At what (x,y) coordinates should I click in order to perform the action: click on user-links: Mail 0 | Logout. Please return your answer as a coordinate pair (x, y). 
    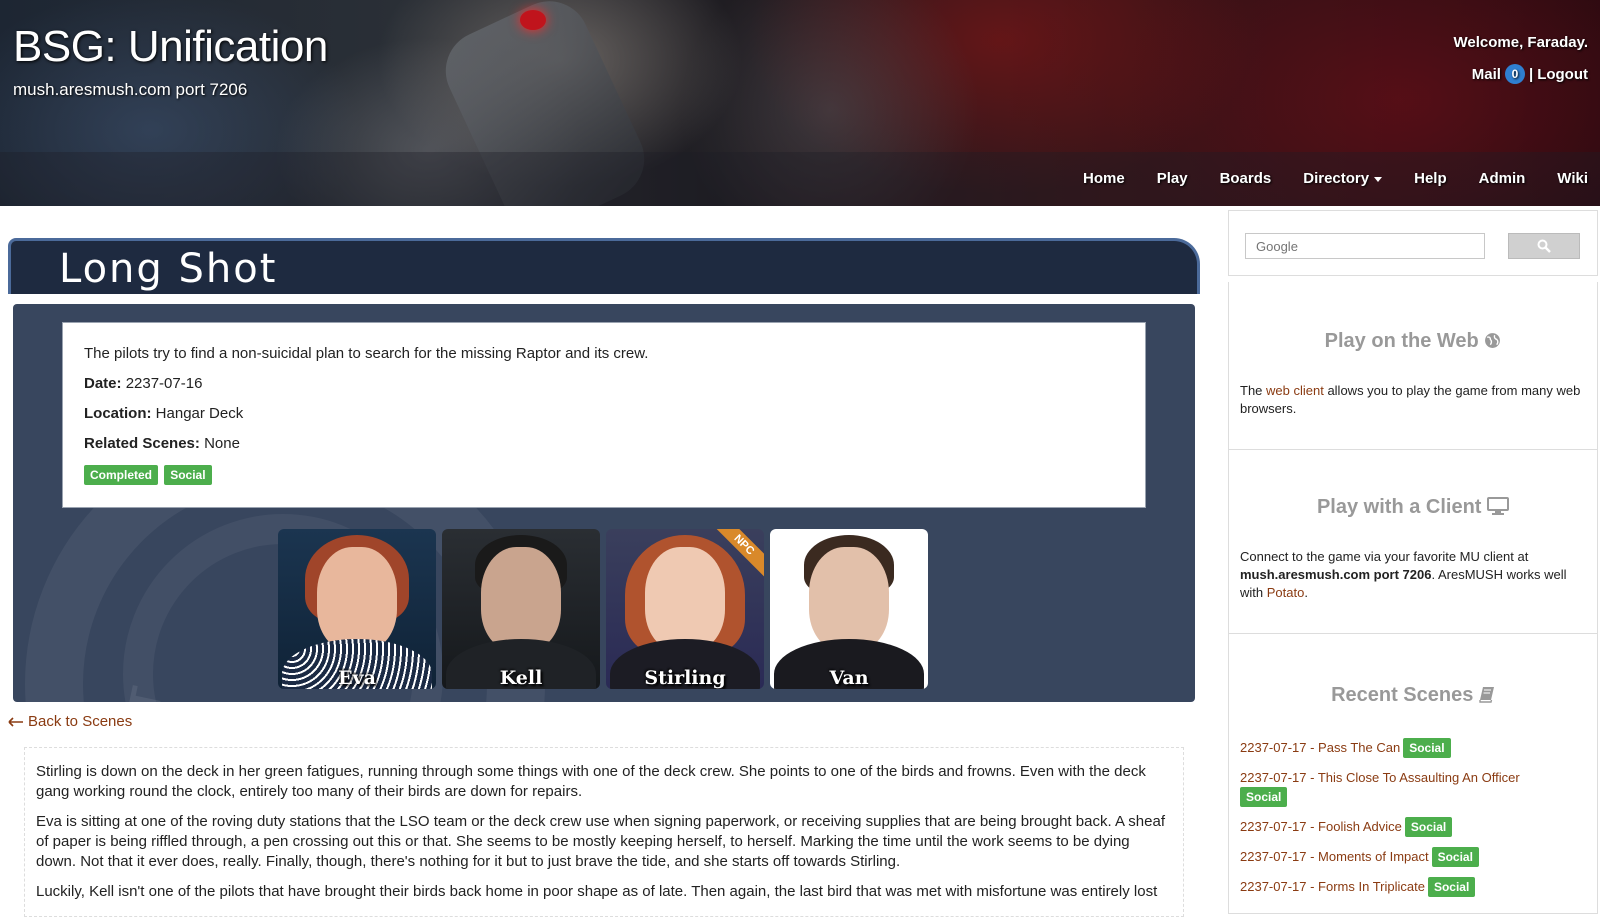
    Looking at the image, I should click on (1530, 74).